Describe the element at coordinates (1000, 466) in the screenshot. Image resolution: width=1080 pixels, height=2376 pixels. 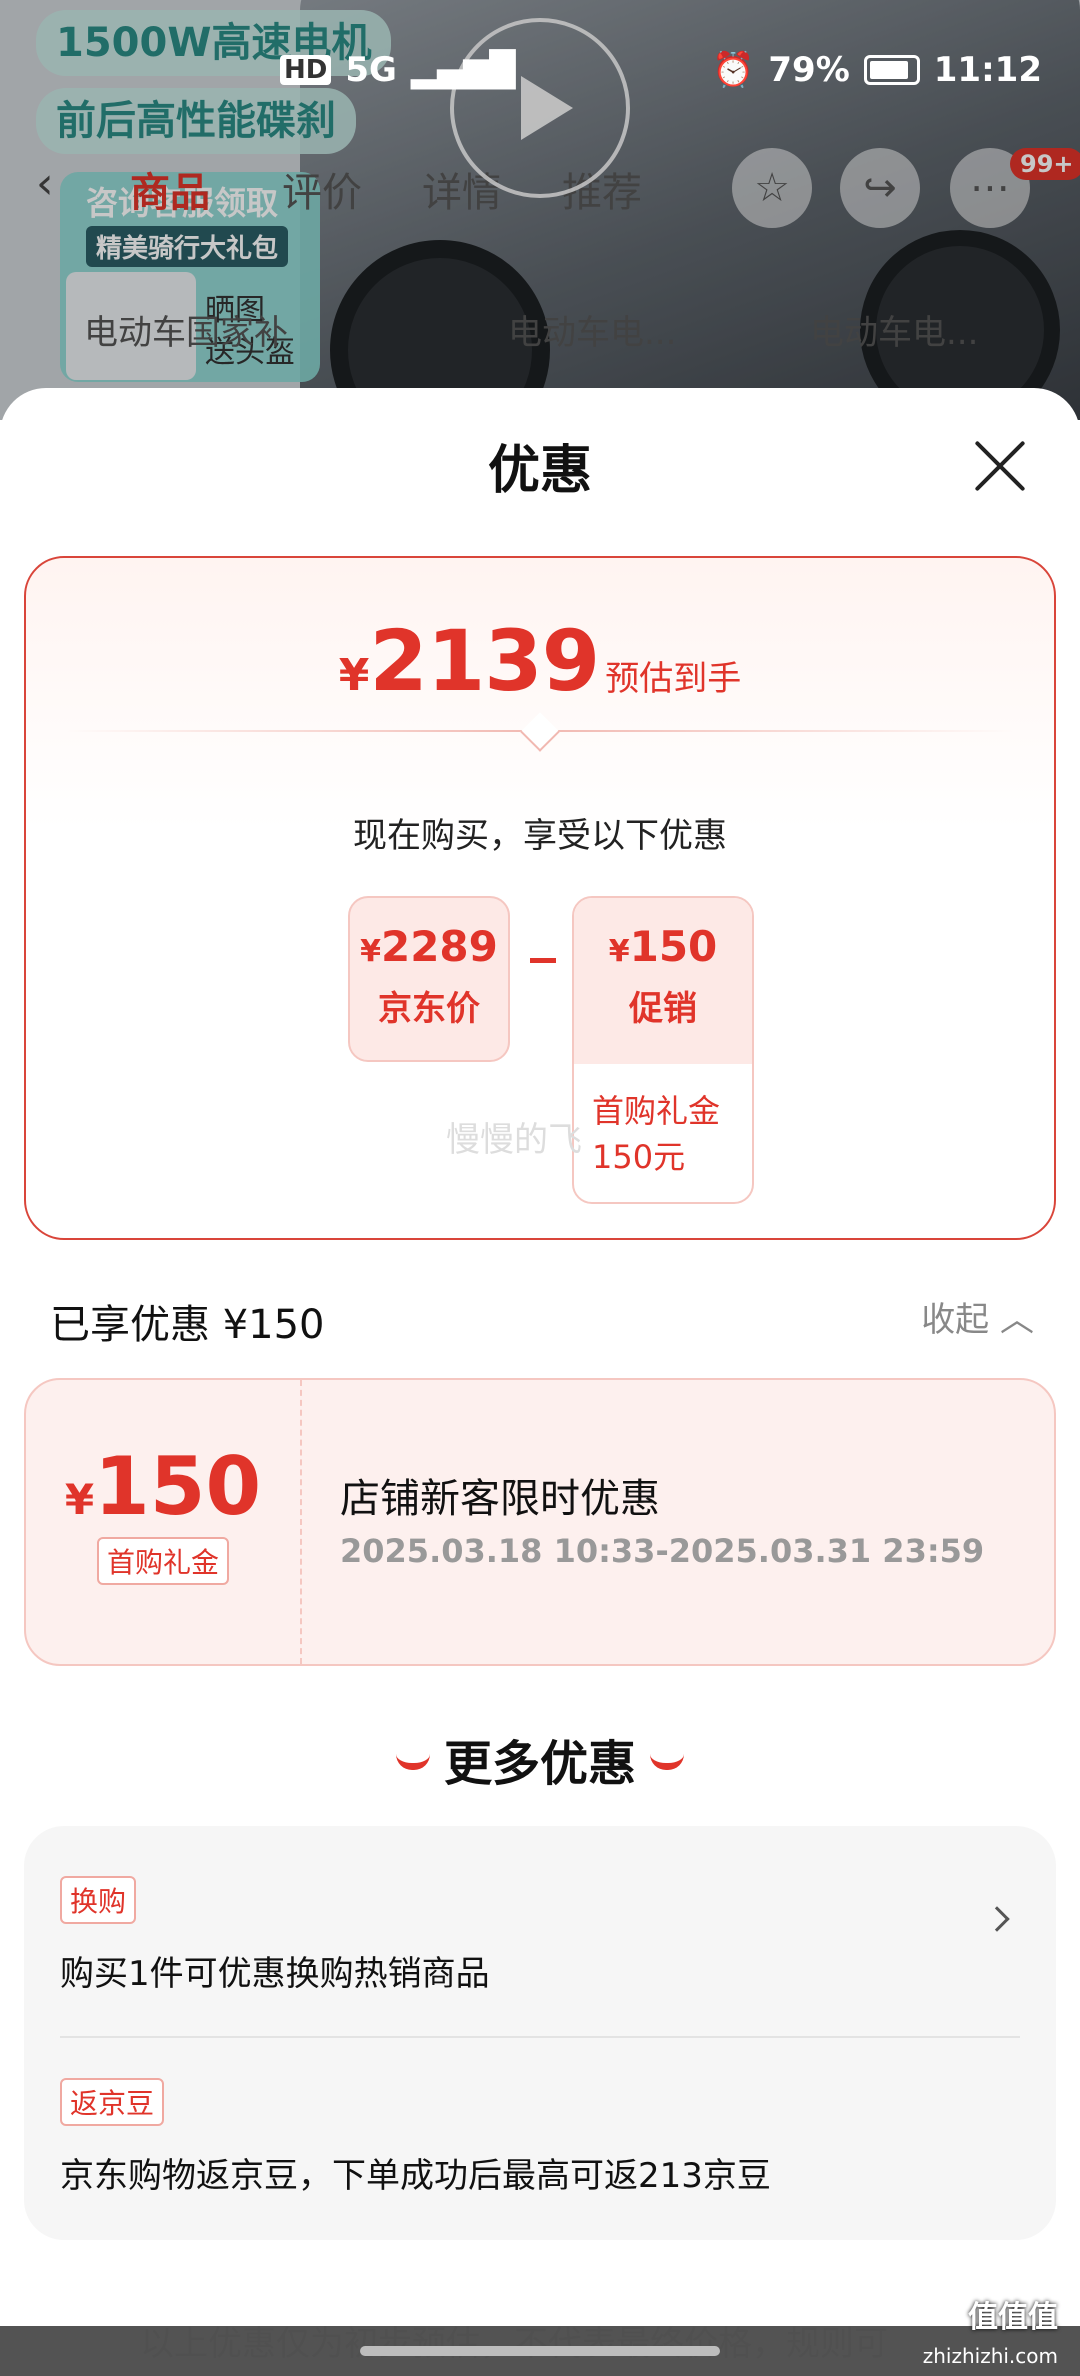
I see `close-icon` at that location.